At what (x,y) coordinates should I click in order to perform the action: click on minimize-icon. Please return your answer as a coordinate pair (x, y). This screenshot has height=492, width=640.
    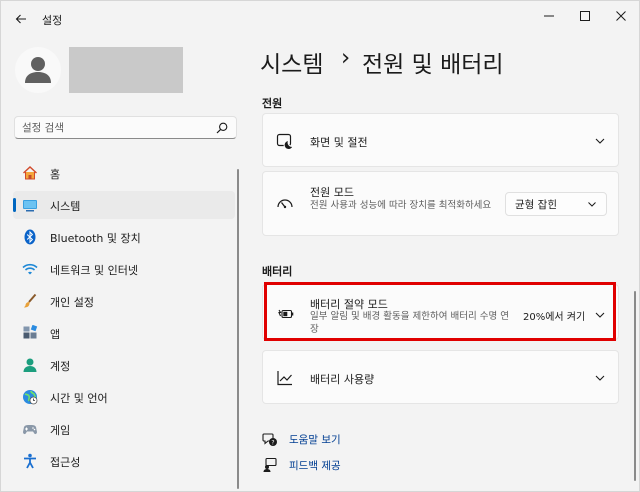
    Looking at the image, I should click on (549, 16).